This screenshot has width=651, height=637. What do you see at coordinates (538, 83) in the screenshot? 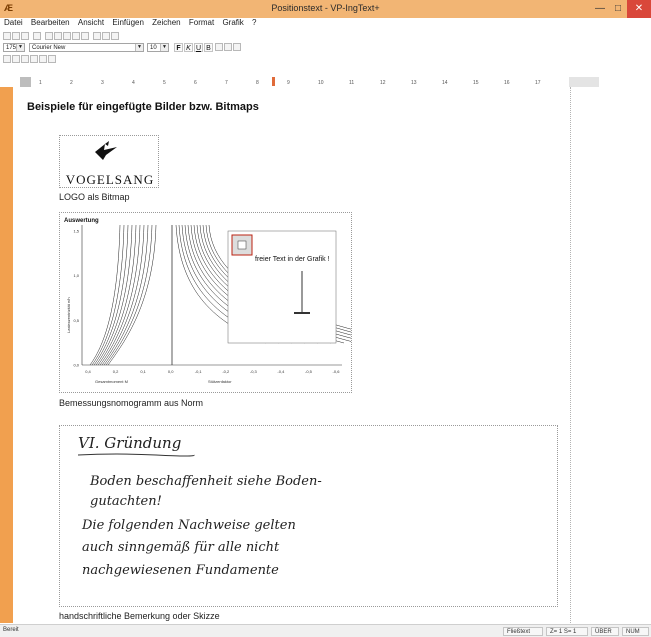
I see `ruler-tick: 17` at bounding box center [538, 83].